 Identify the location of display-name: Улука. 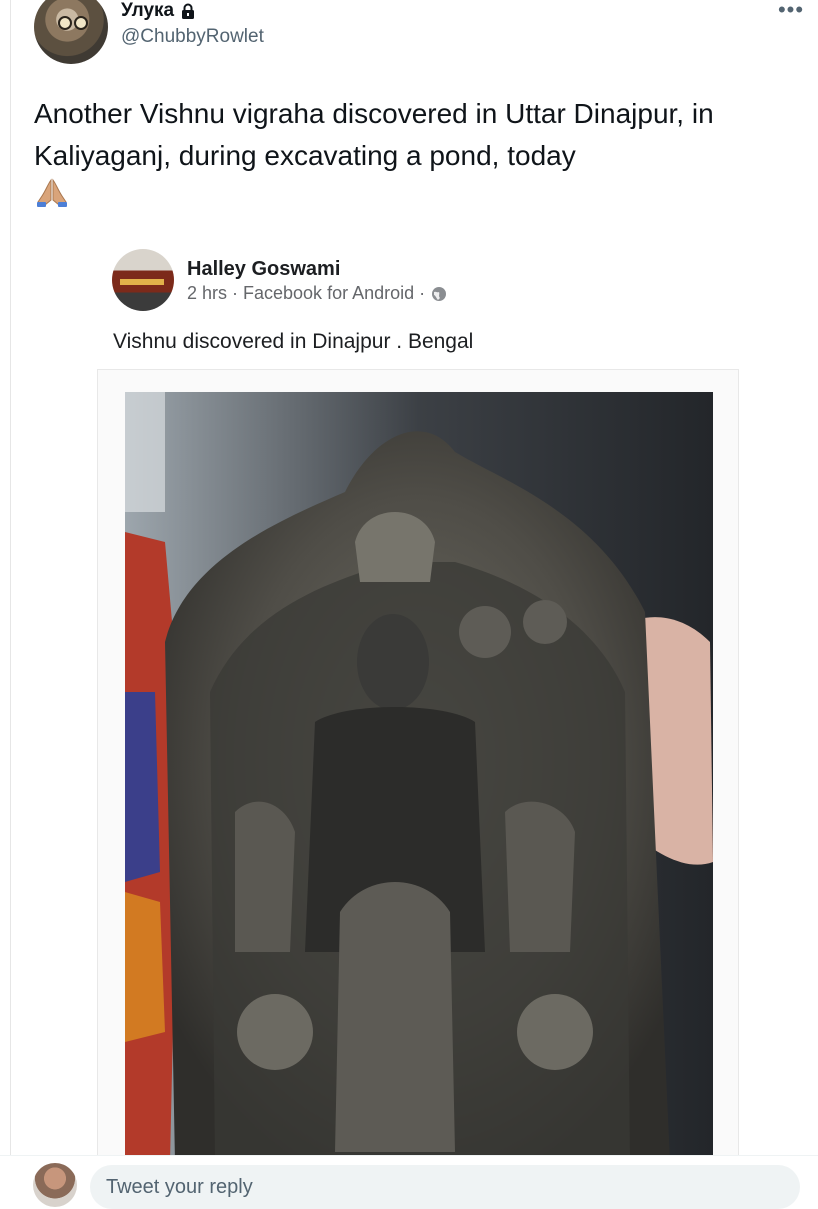
(158, 11).